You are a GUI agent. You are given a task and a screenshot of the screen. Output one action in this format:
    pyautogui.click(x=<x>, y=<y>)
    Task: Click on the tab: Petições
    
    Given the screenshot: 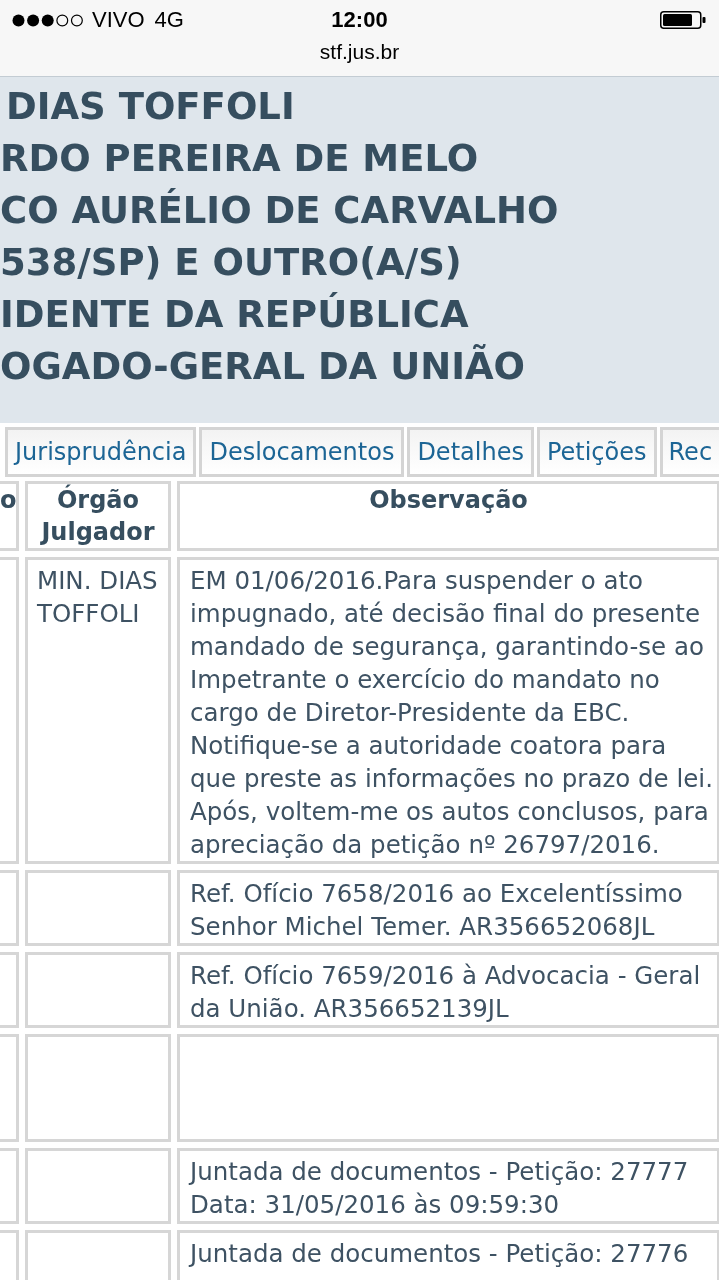 What is the action you would take?
    pyautogui.click(x=596, y=452)
    